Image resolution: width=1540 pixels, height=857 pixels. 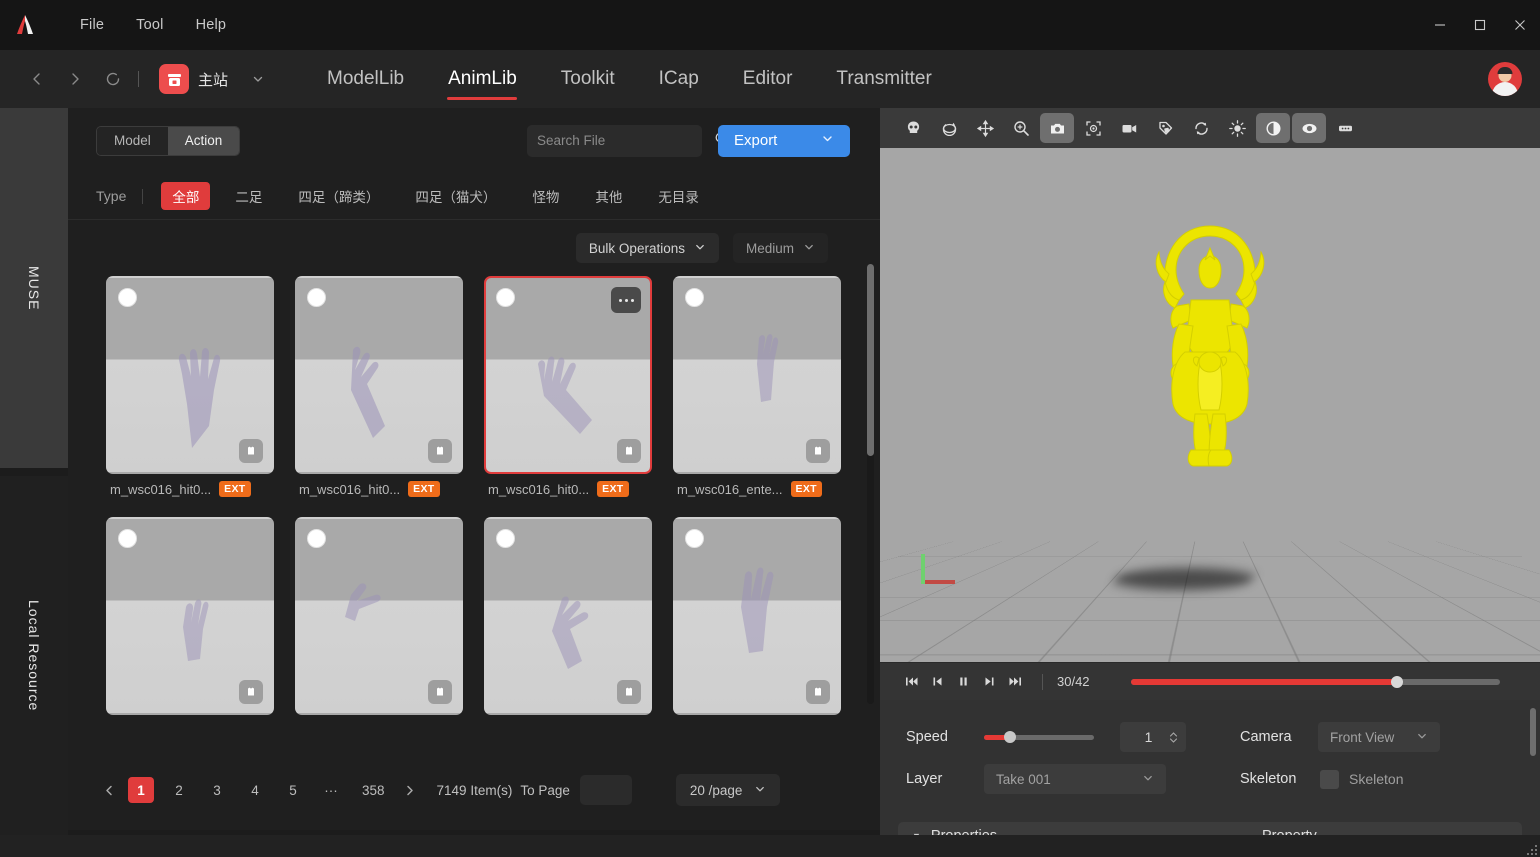 What do you see at coordinates (248, 196) in the screenshot?
I see `type-chip-biped: 二足` at bounding box center [248, 196].